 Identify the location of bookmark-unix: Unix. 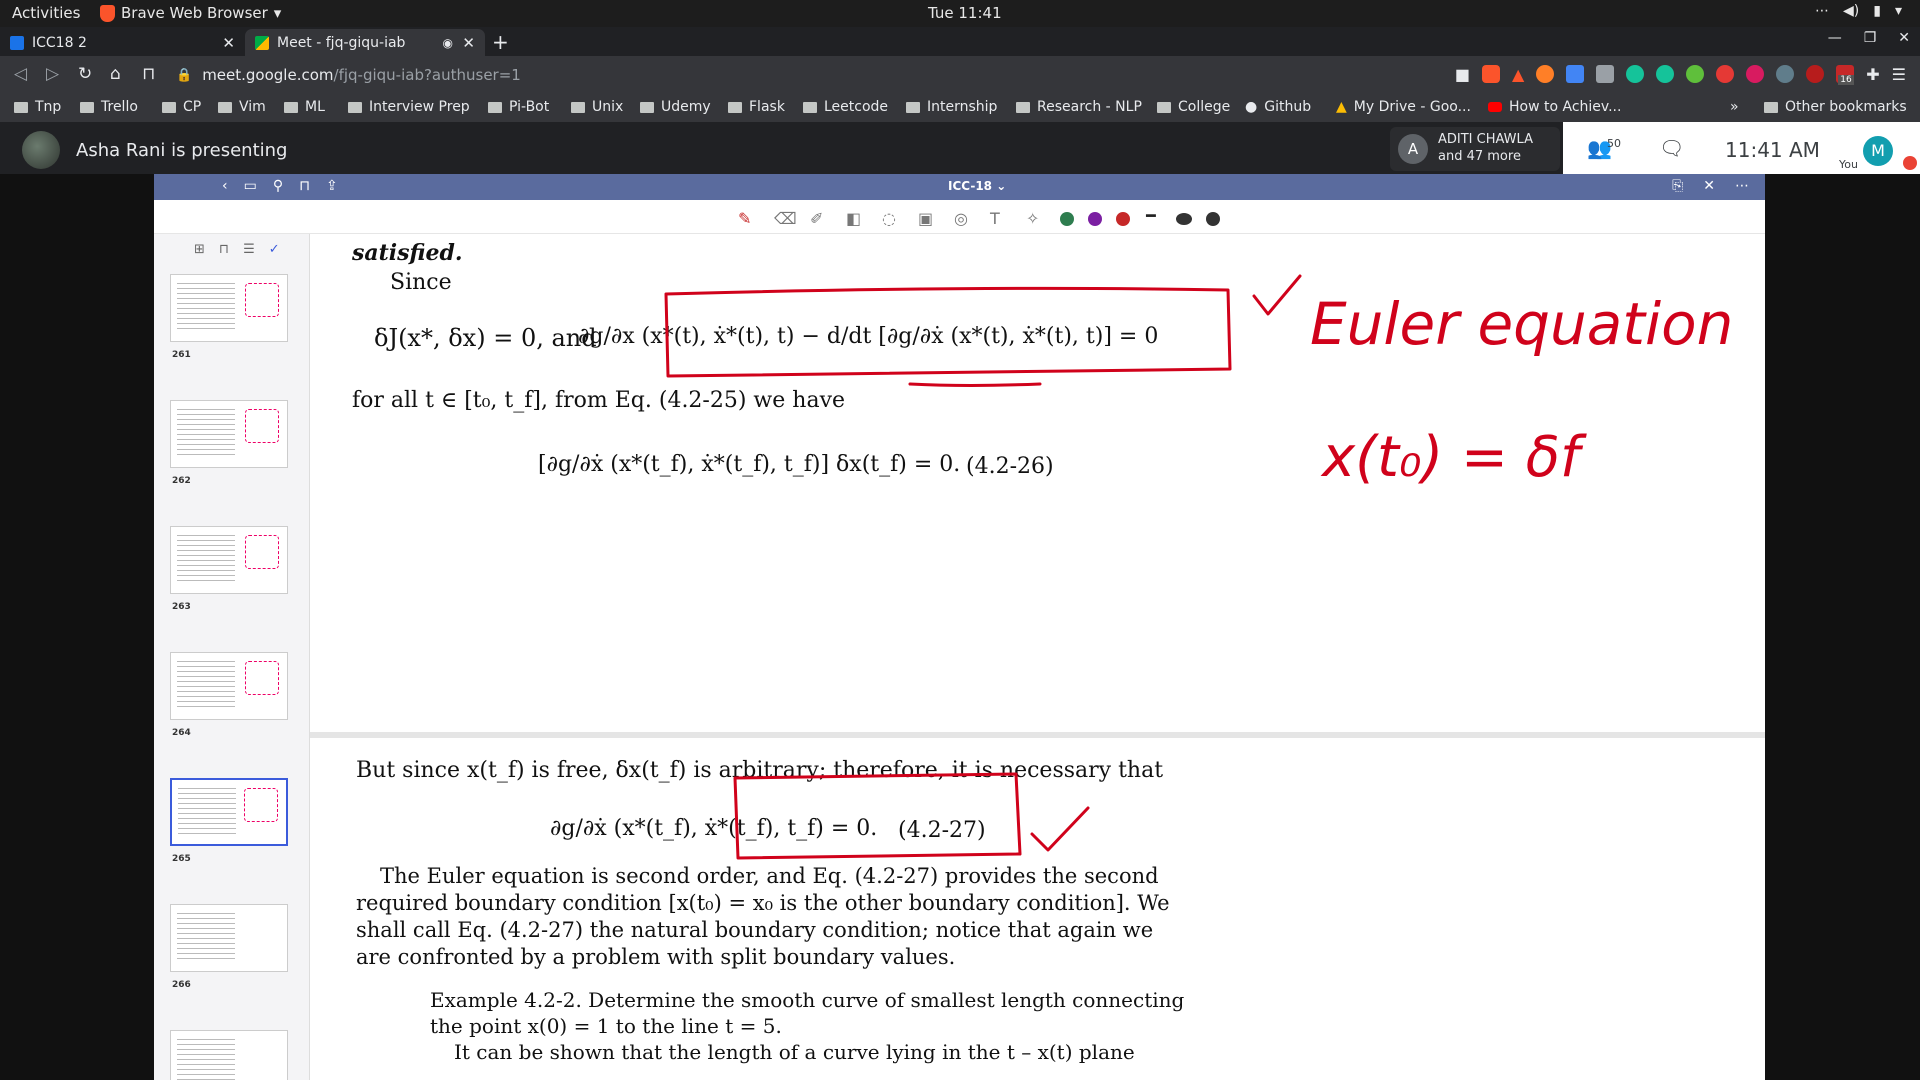
(597, 107).